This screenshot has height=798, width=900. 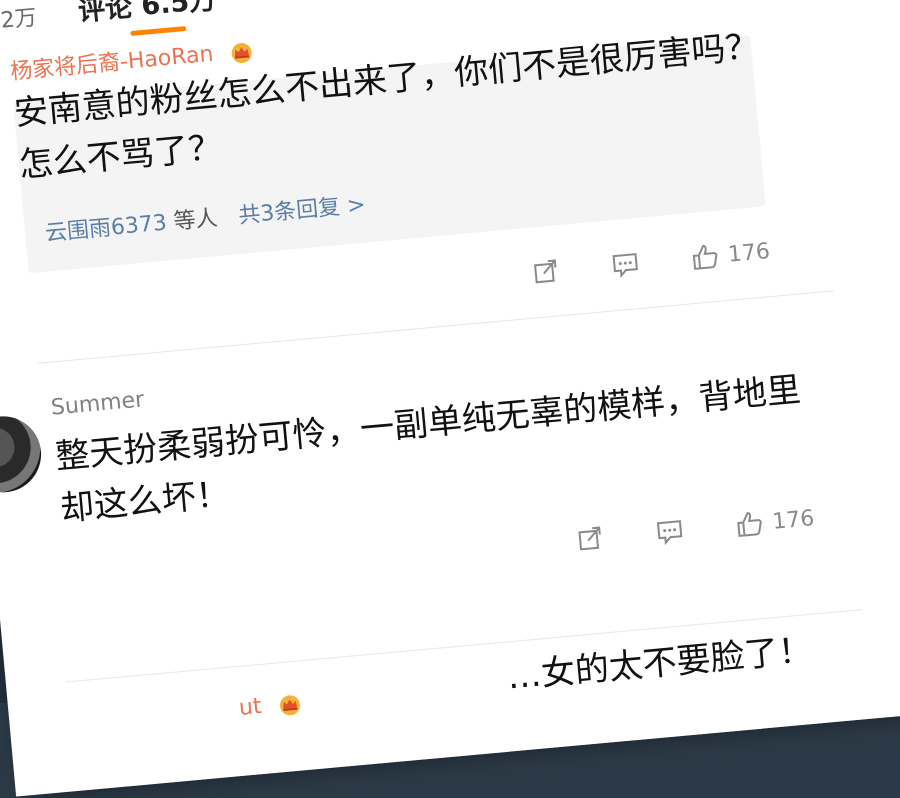 What do you see at coordinates (437, 675) in the screenshot?
I see `comment-item: ut …女的太不要脸了！` at bounding box center [437, 675].